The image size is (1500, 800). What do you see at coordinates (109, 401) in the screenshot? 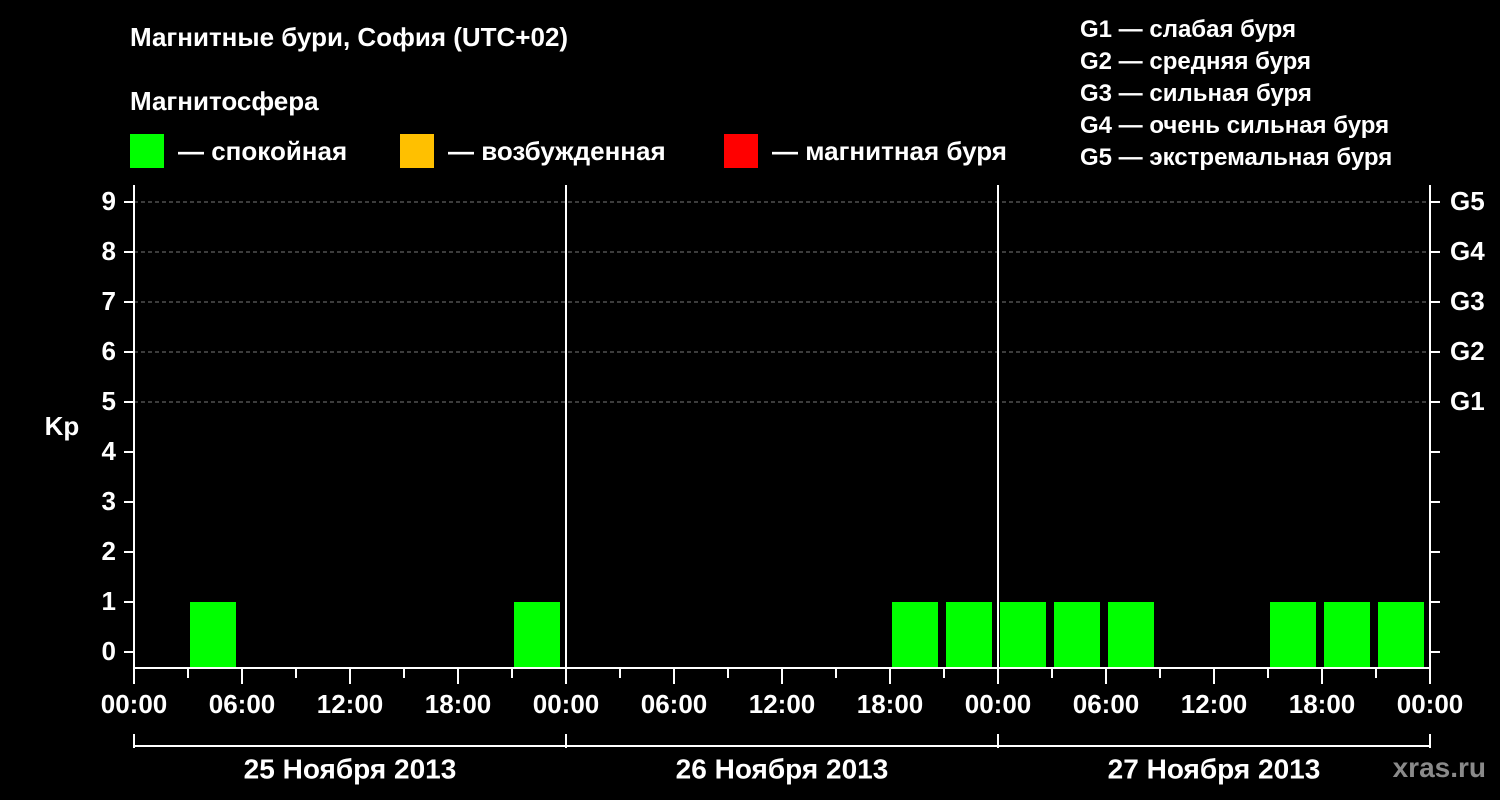
I see `y-tick-label: 5` at bounding box center [109, 401].